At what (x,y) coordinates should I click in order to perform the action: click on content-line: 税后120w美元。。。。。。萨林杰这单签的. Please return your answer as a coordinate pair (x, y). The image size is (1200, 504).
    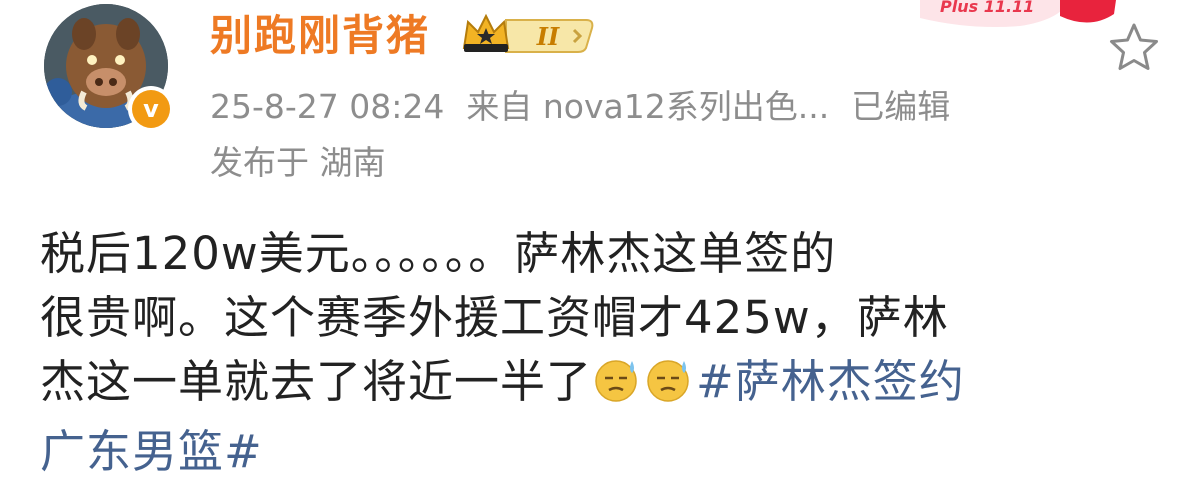
    Looking at the image, I should click on (438, 253).